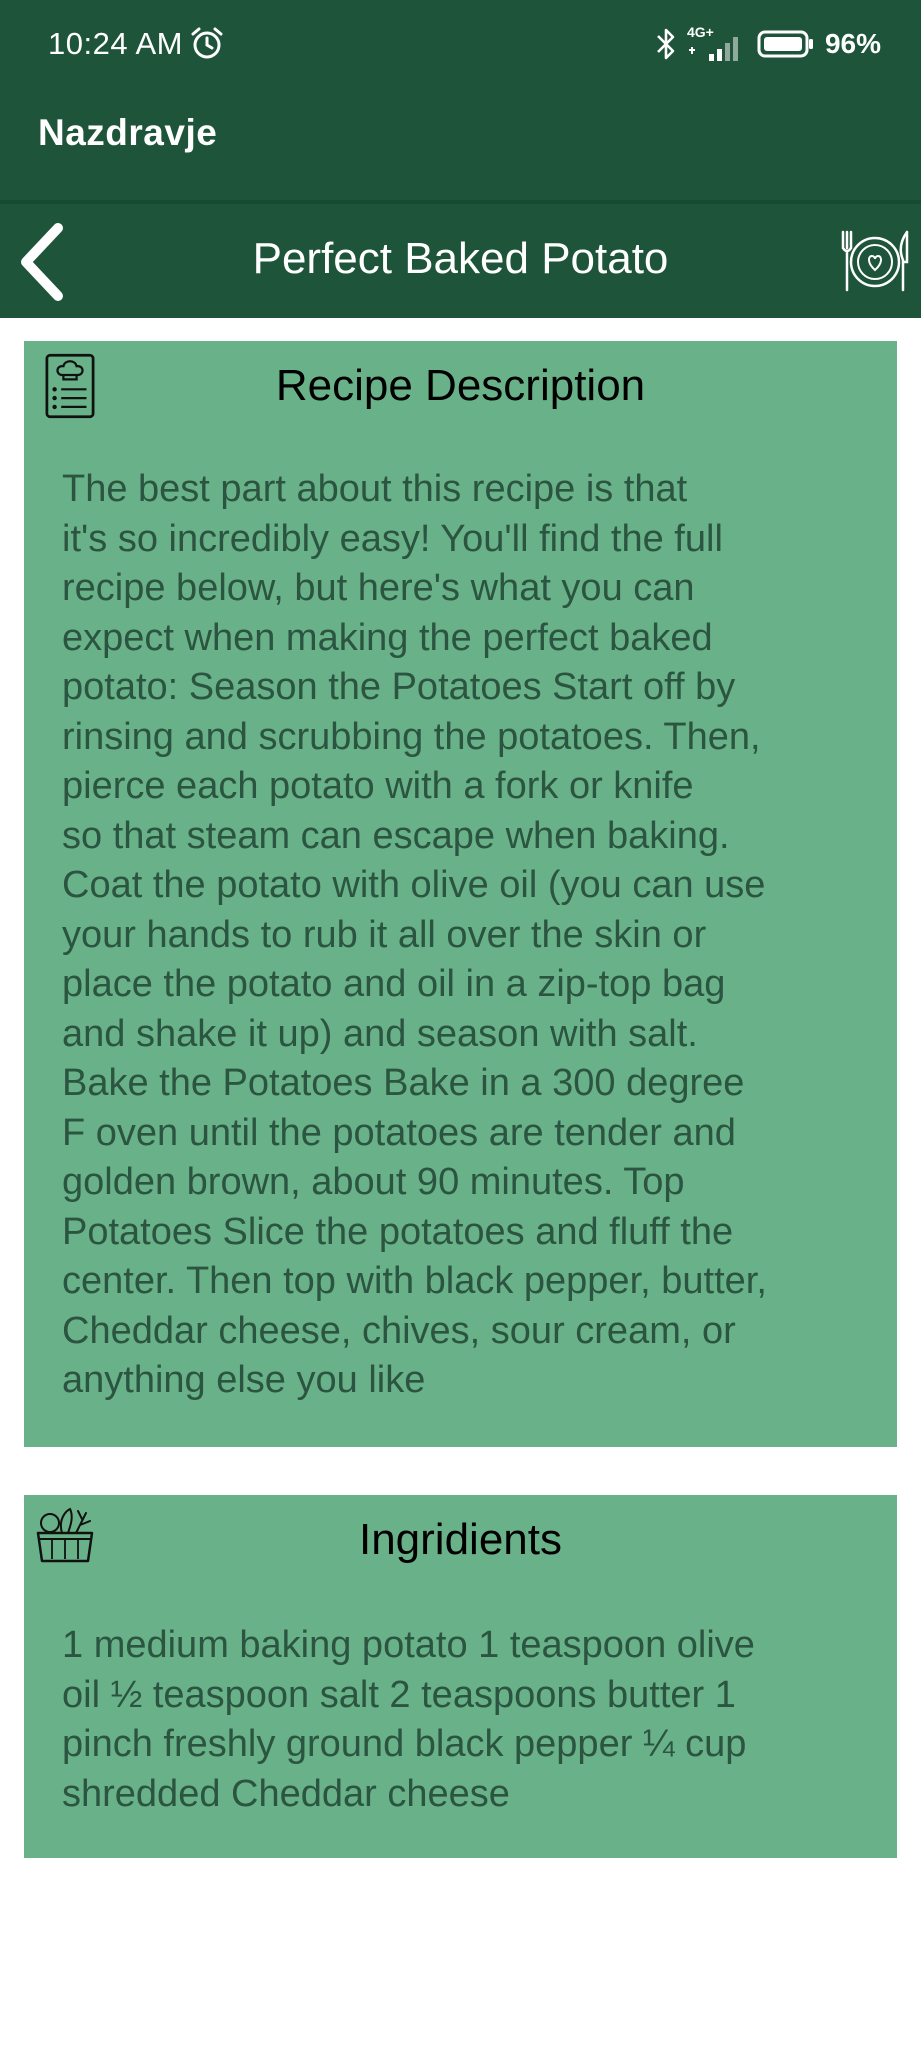 The image size is (921, 2048). Describe the element at coordinates (115, 43) in the screenshot. I see `status-time: 10:24 AM` at that location.